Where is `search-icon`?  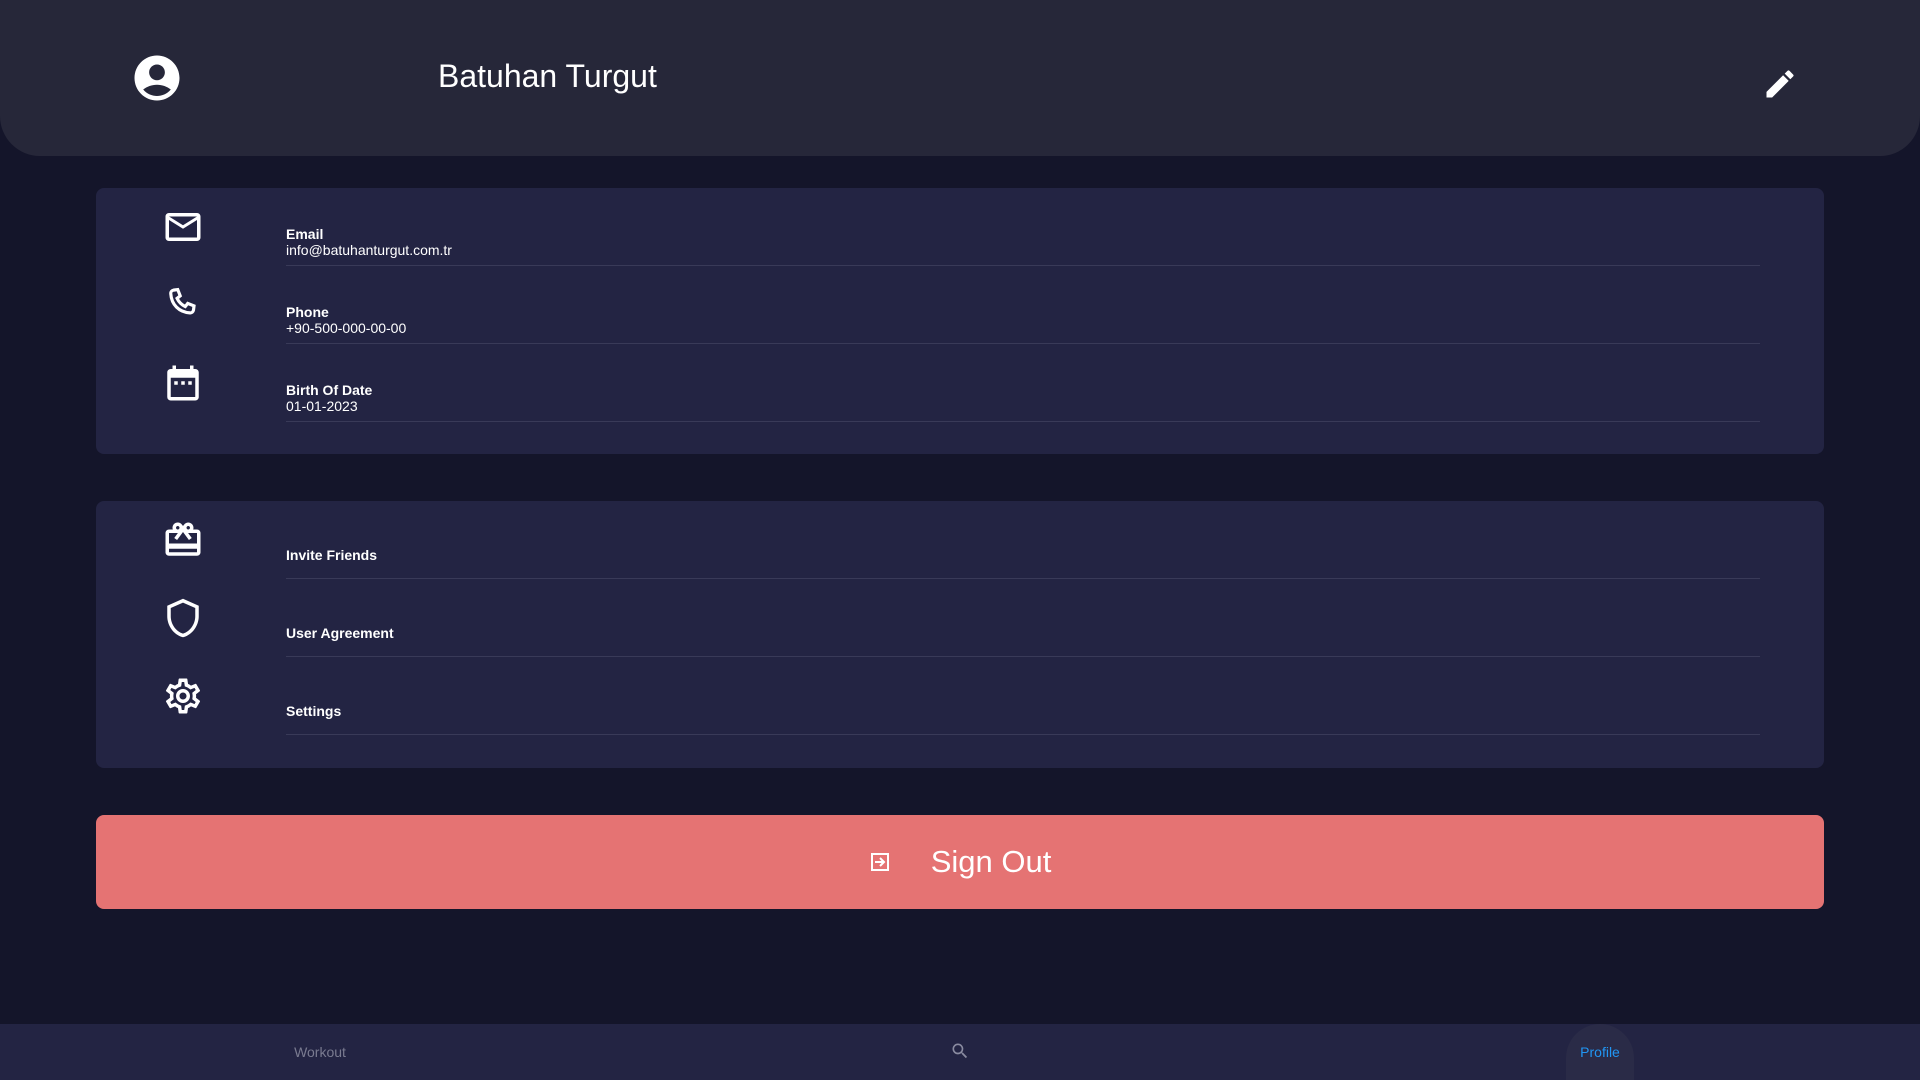
search-icon is located at coordinates (960, 1052).